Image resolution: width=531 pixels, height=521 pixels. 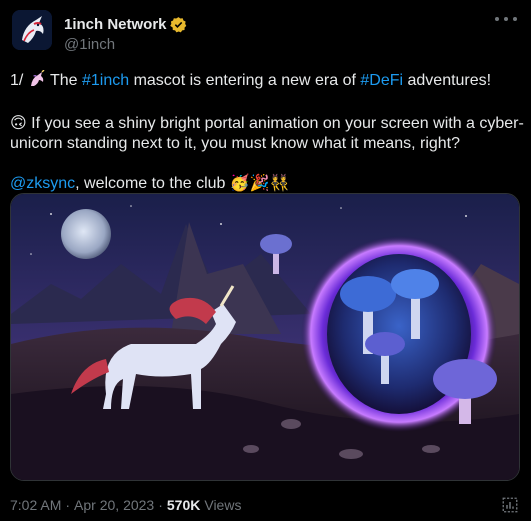 What do you see at coordinates (35, 505) in the screenshot?
I see `tweet-time: 7:02 AM` at bounding box center [35, 505].